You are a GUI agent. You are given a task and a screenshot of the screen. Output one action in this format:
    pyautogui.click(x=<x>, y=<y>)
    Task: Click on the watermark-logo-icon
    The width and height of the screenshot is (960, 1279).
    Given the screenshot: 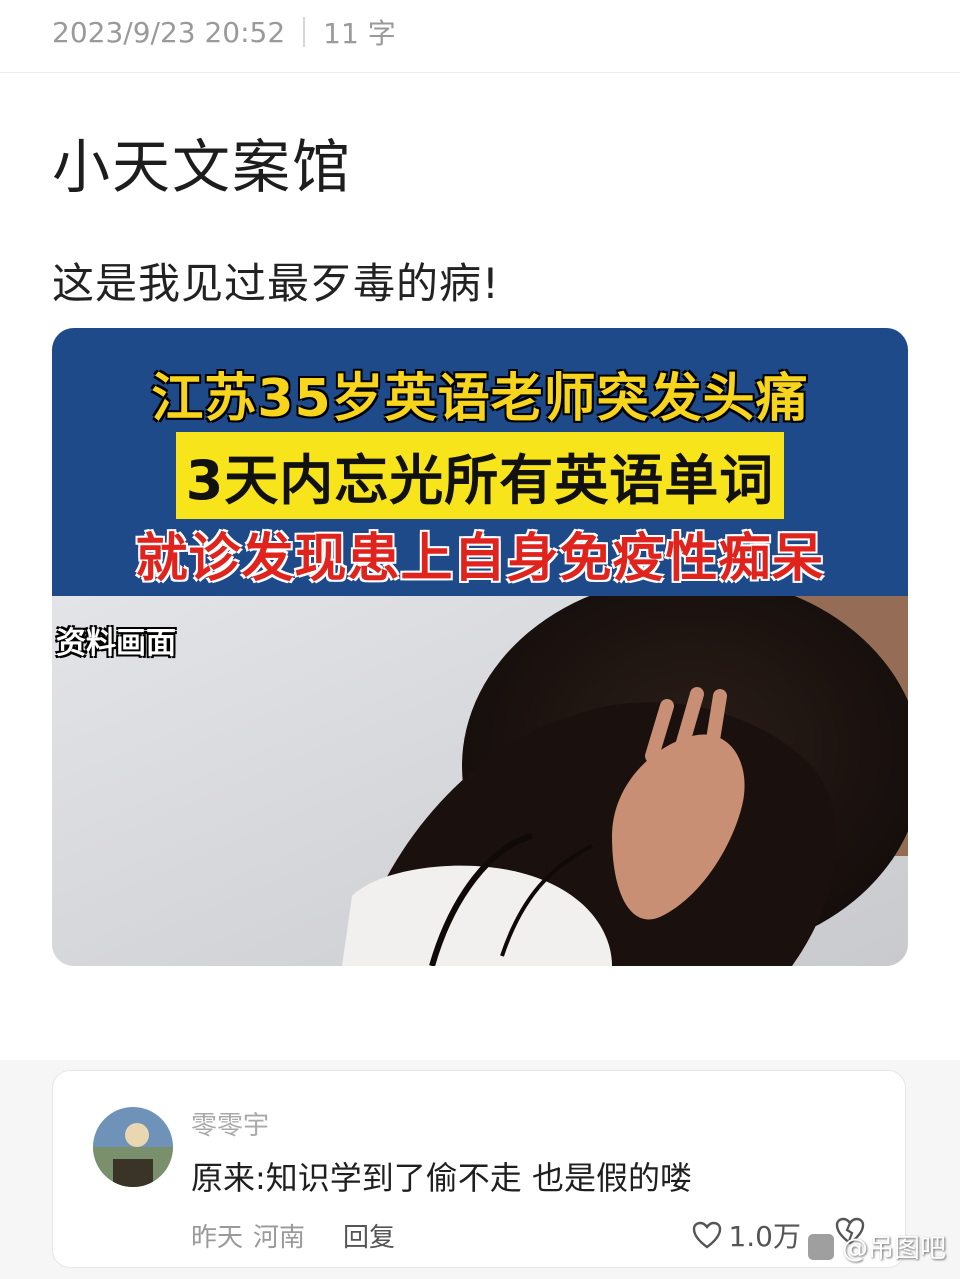 What is the action you would take?
    pyautogui.click(x=820, y=1246)
    